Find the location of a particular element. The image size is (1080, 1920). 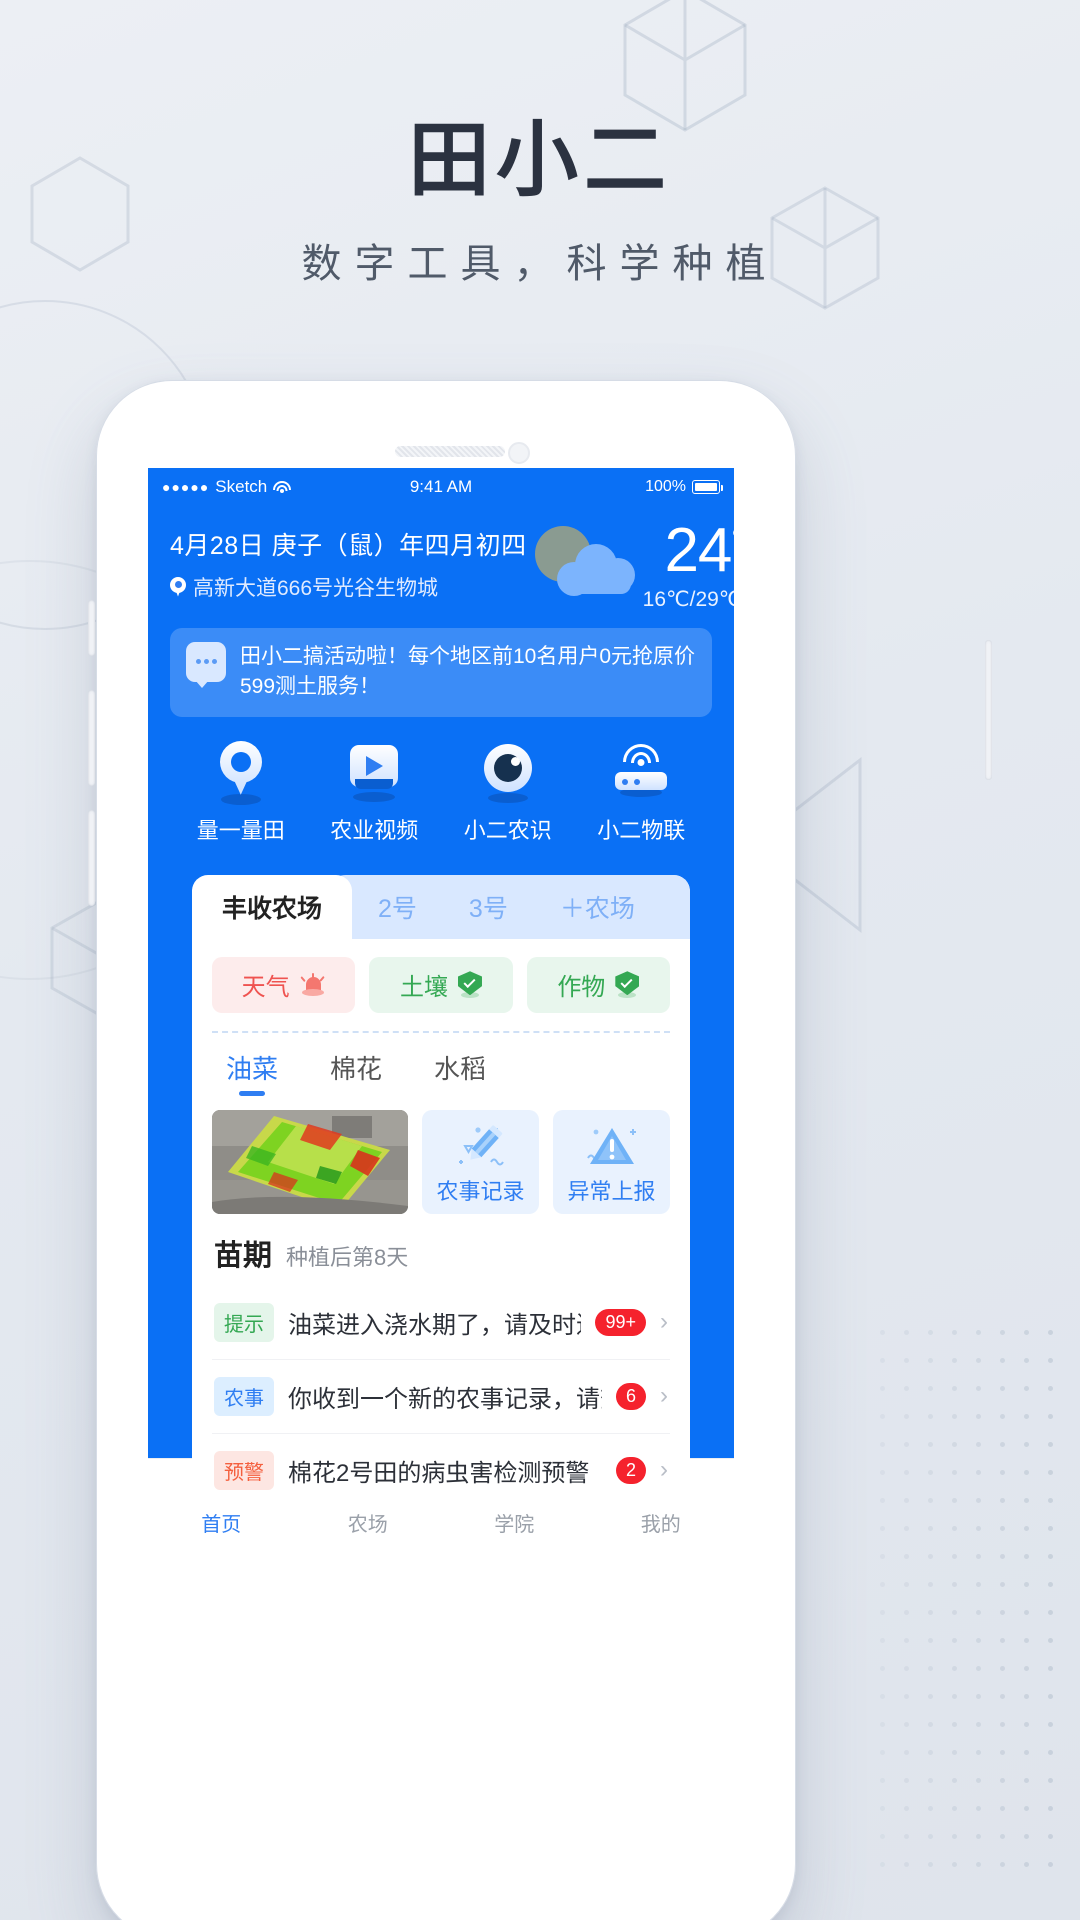

phone-volume-up-button is located at coordinates (91, 738).